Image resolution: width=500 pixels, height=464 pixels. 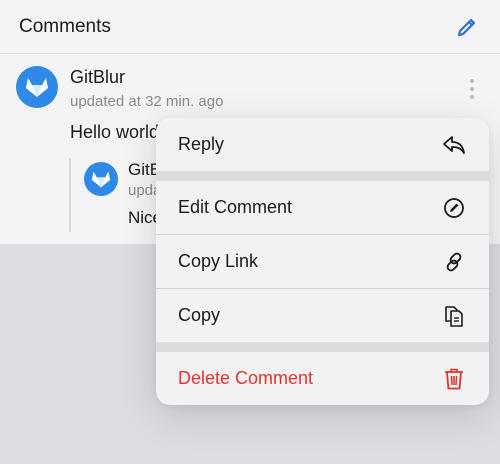 I want to click on card-title: Comments, so click(x=65, y=26).